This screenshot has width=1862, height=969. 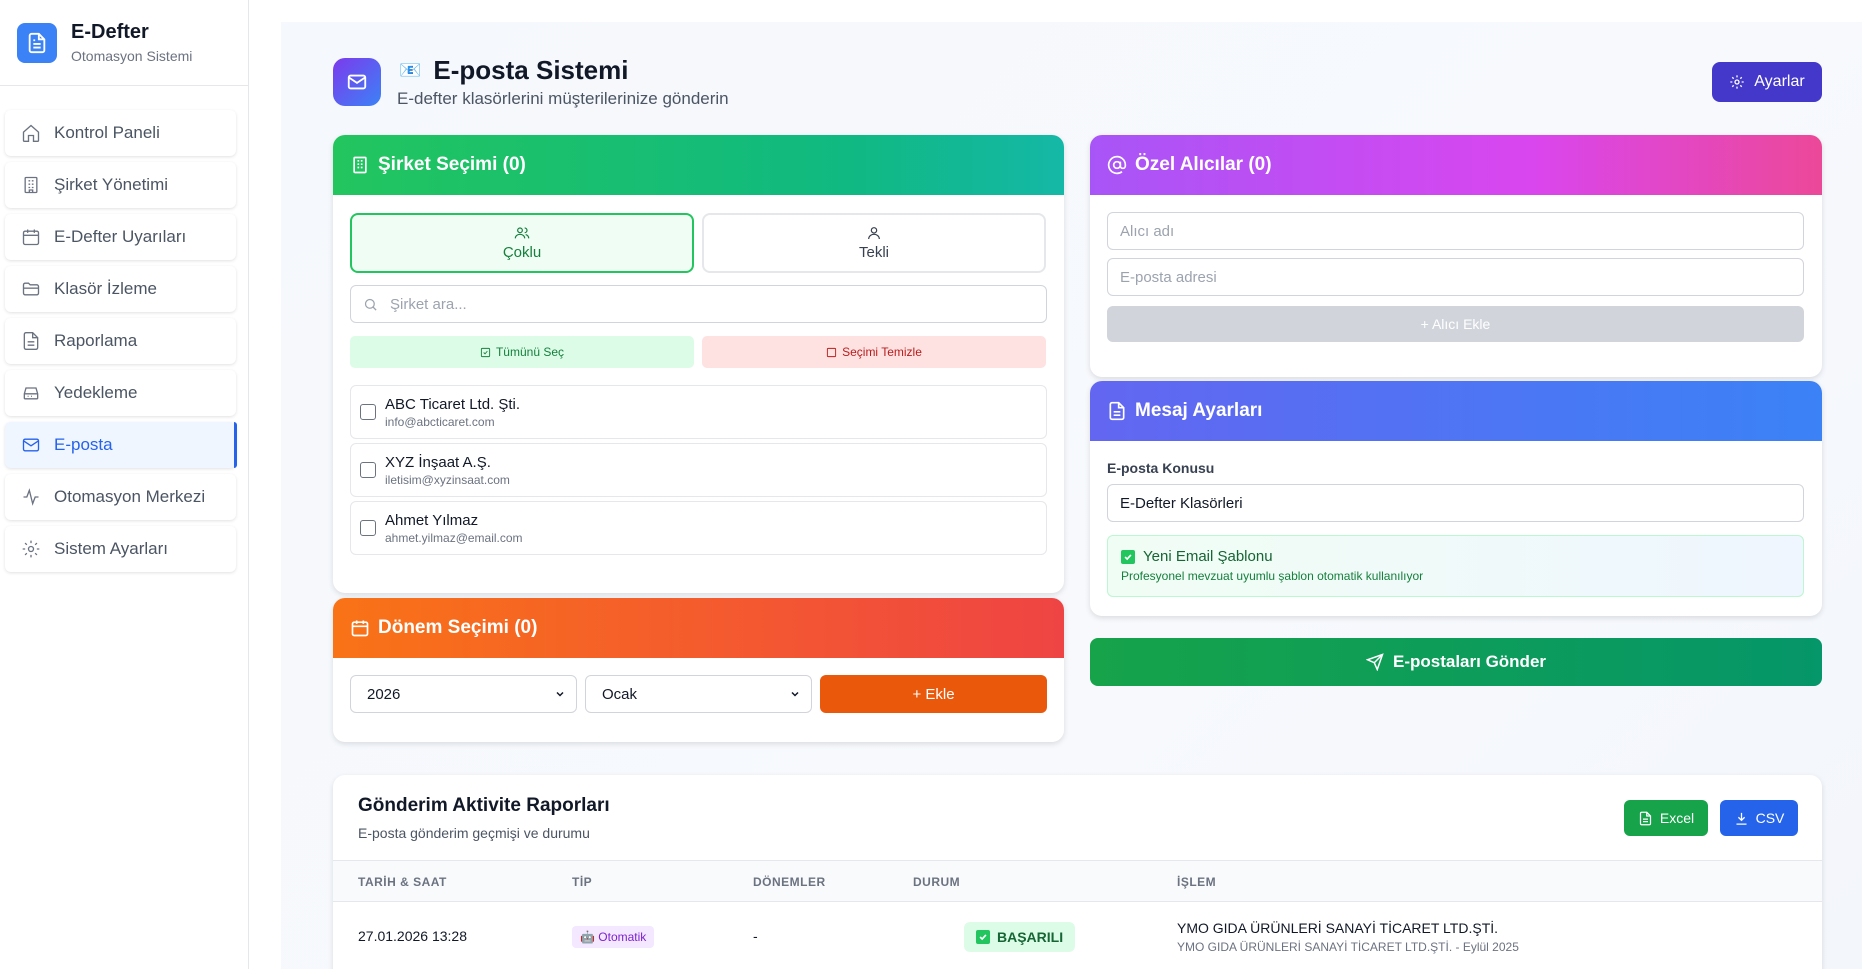 I want to click on clear-selection-label: Seçimi Temizle, so click(x=882, y=352).